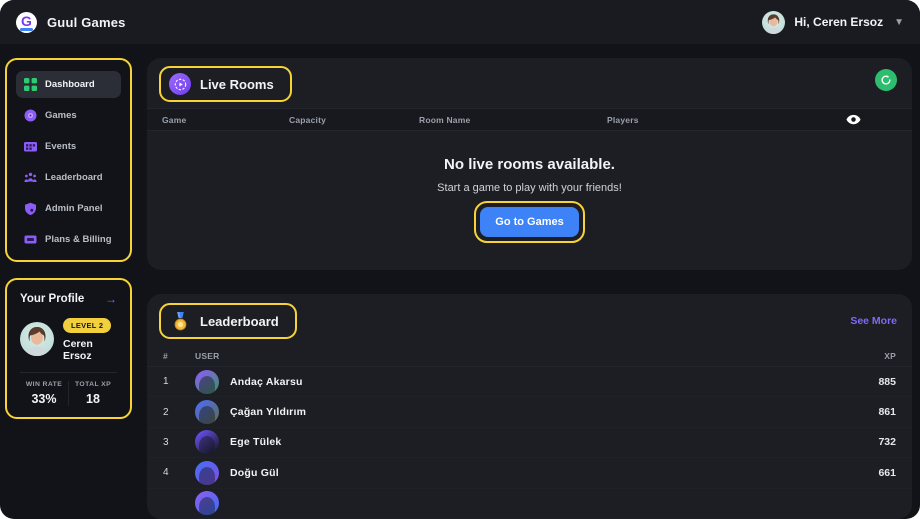  I want to click on row-rank: 3, so click(166, 442).